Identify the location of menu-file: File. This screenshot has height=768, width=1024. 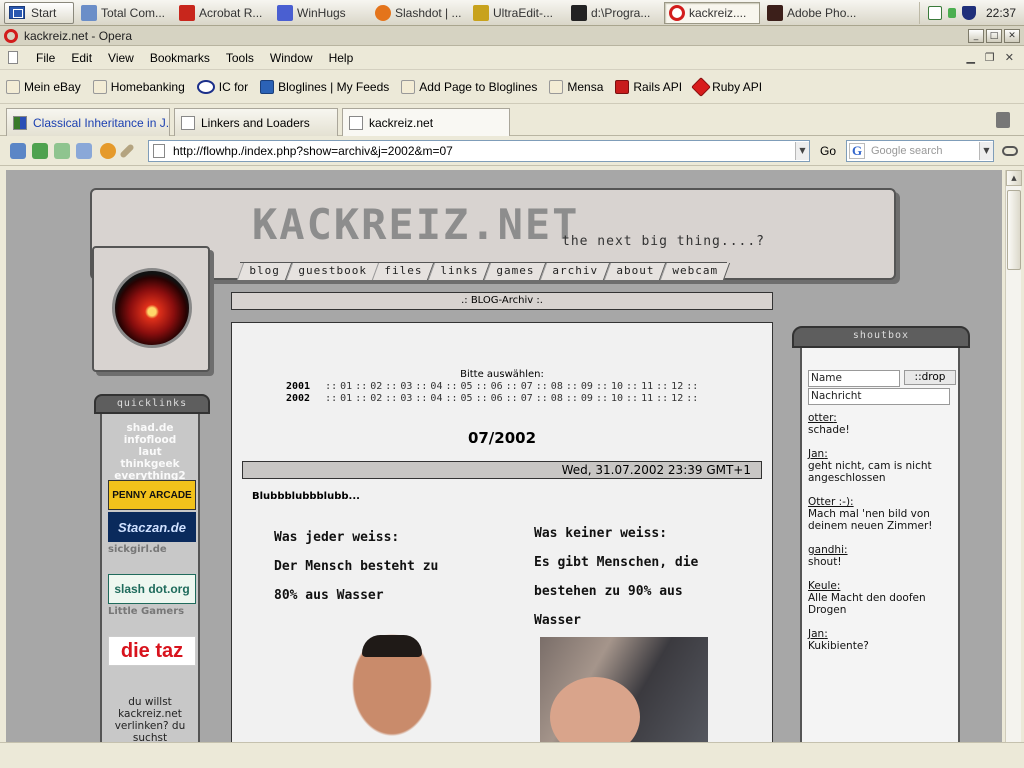
(45, 58).